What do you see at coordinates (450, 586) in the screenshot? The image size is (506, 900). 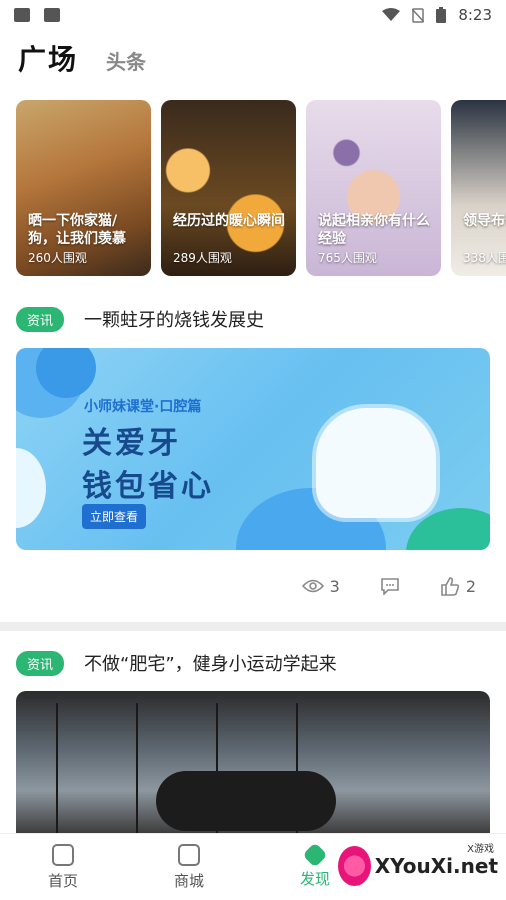 I see `thumbs-up-icon` at bounding box center [450, 586].